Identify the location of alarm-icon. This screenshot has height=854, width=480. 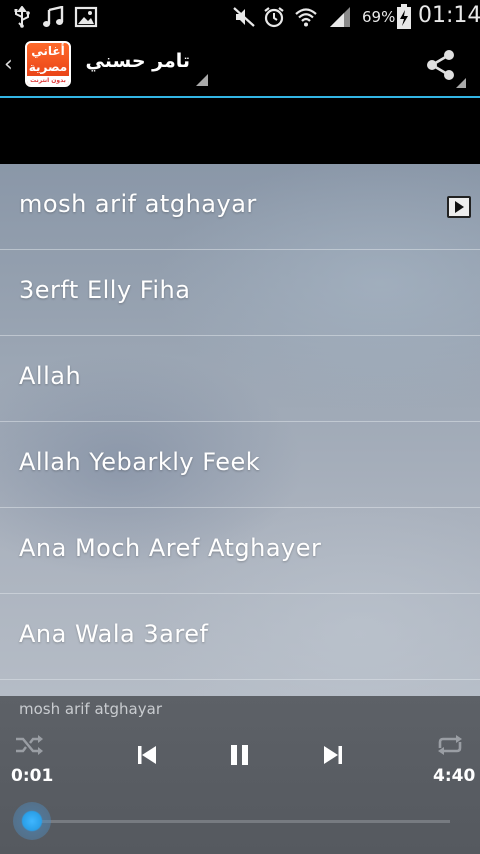
(274, 17).